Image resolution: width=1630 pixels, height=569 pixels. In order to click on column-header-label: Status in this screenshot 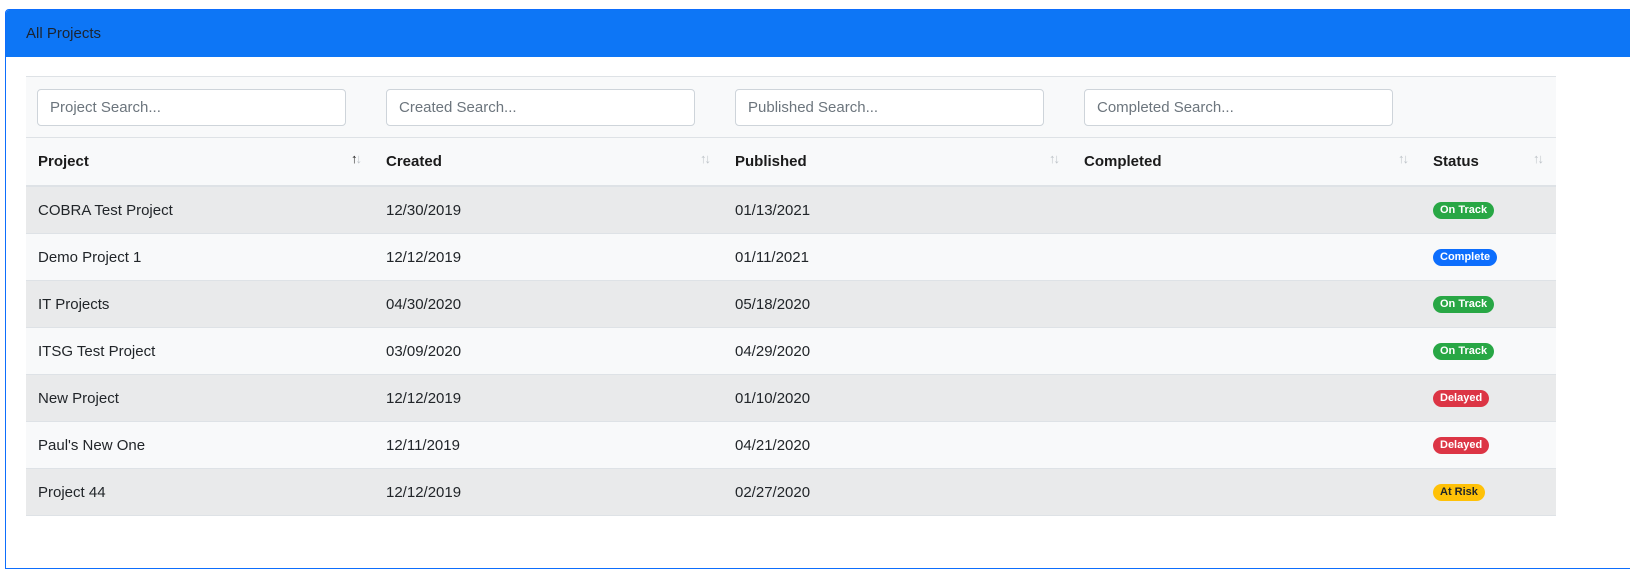, I will do `click(1456, 161)`.